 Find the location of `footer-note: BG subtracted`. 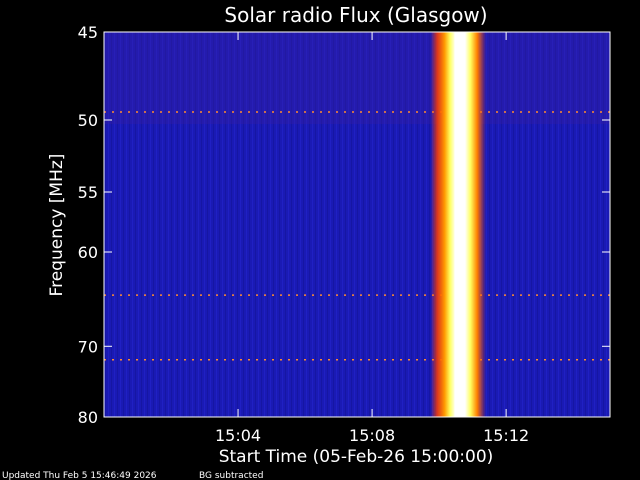

footer-note: BG subtracted is located at coordinates (231, 475).